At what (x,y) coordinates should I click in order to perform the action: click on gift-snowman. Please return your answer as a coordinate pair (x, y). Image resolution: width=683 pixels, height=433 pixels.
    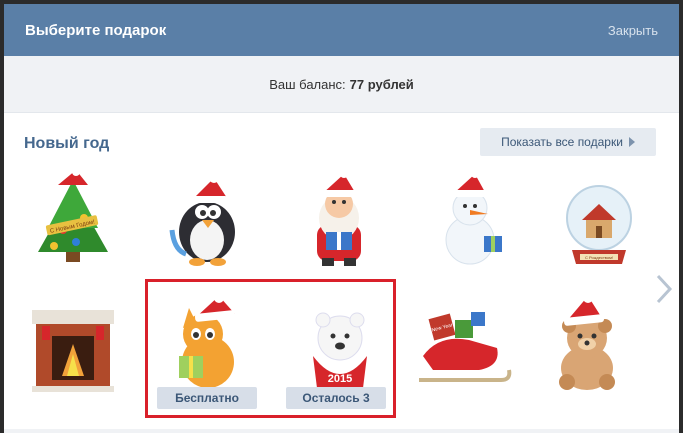
    Looking at the image, I should click on (473, 220).